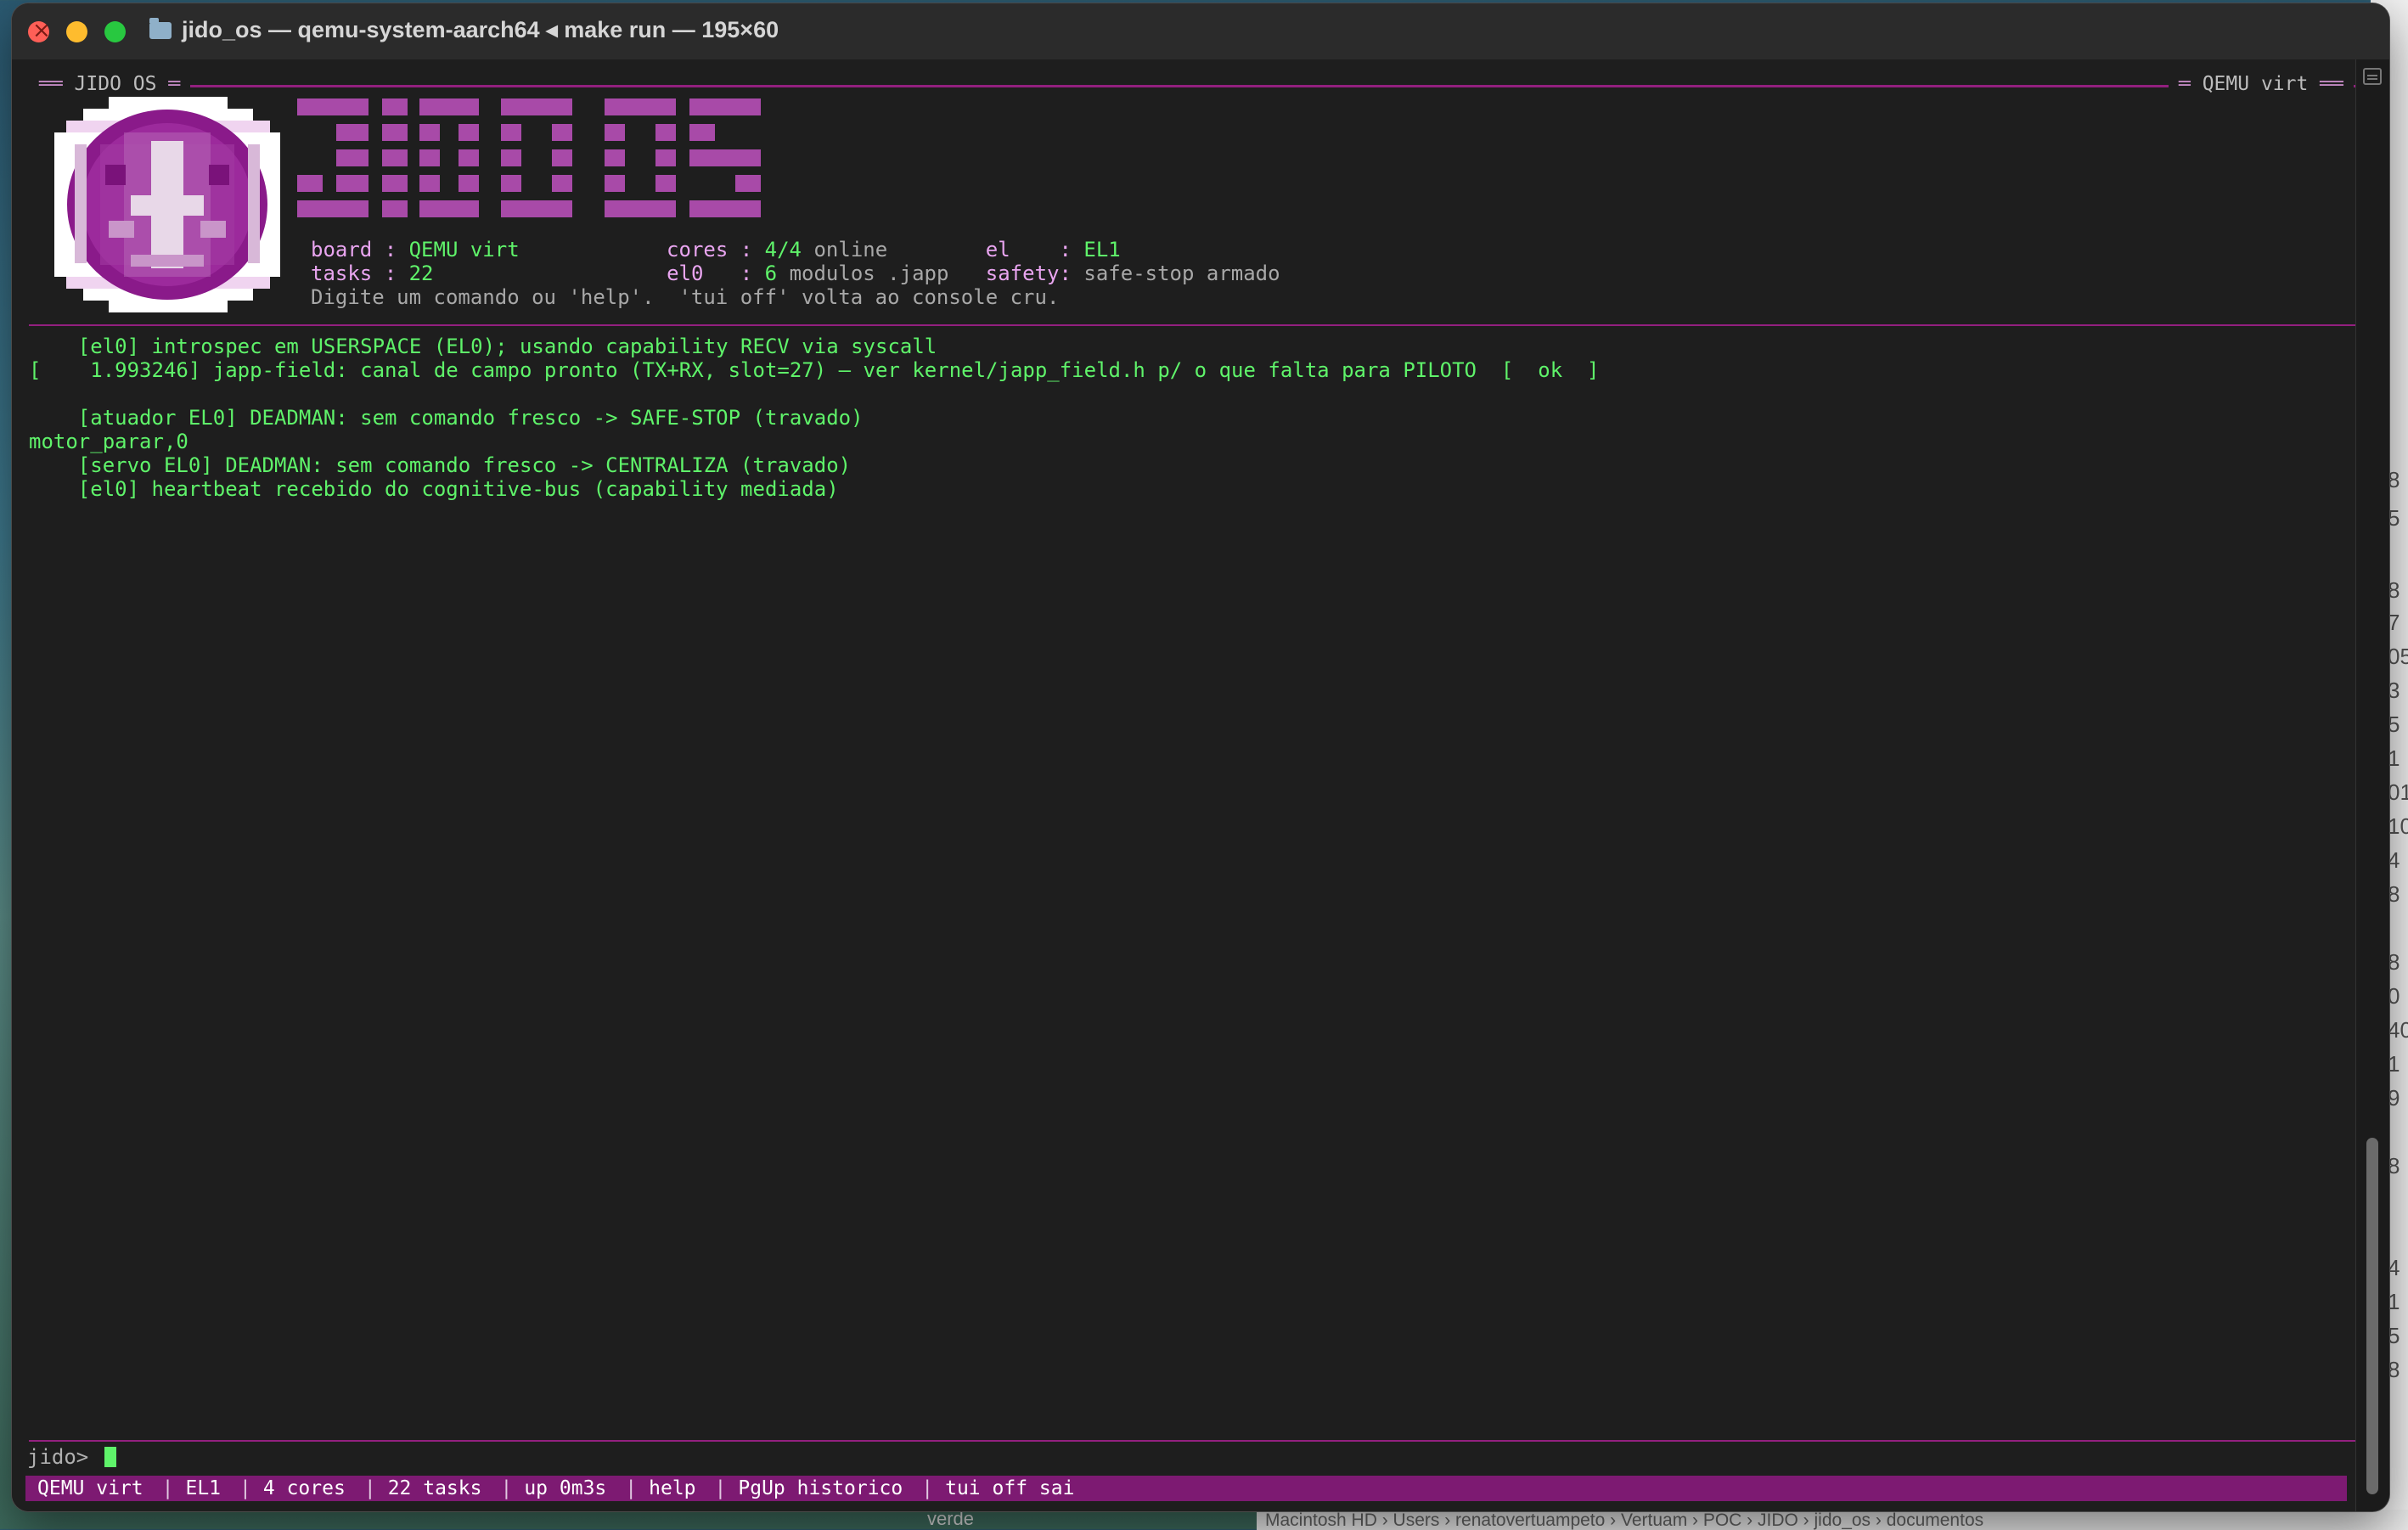 This screenshot has width=2408, height=1530. I want to click on status-el: EL1, so click(203, 1488).